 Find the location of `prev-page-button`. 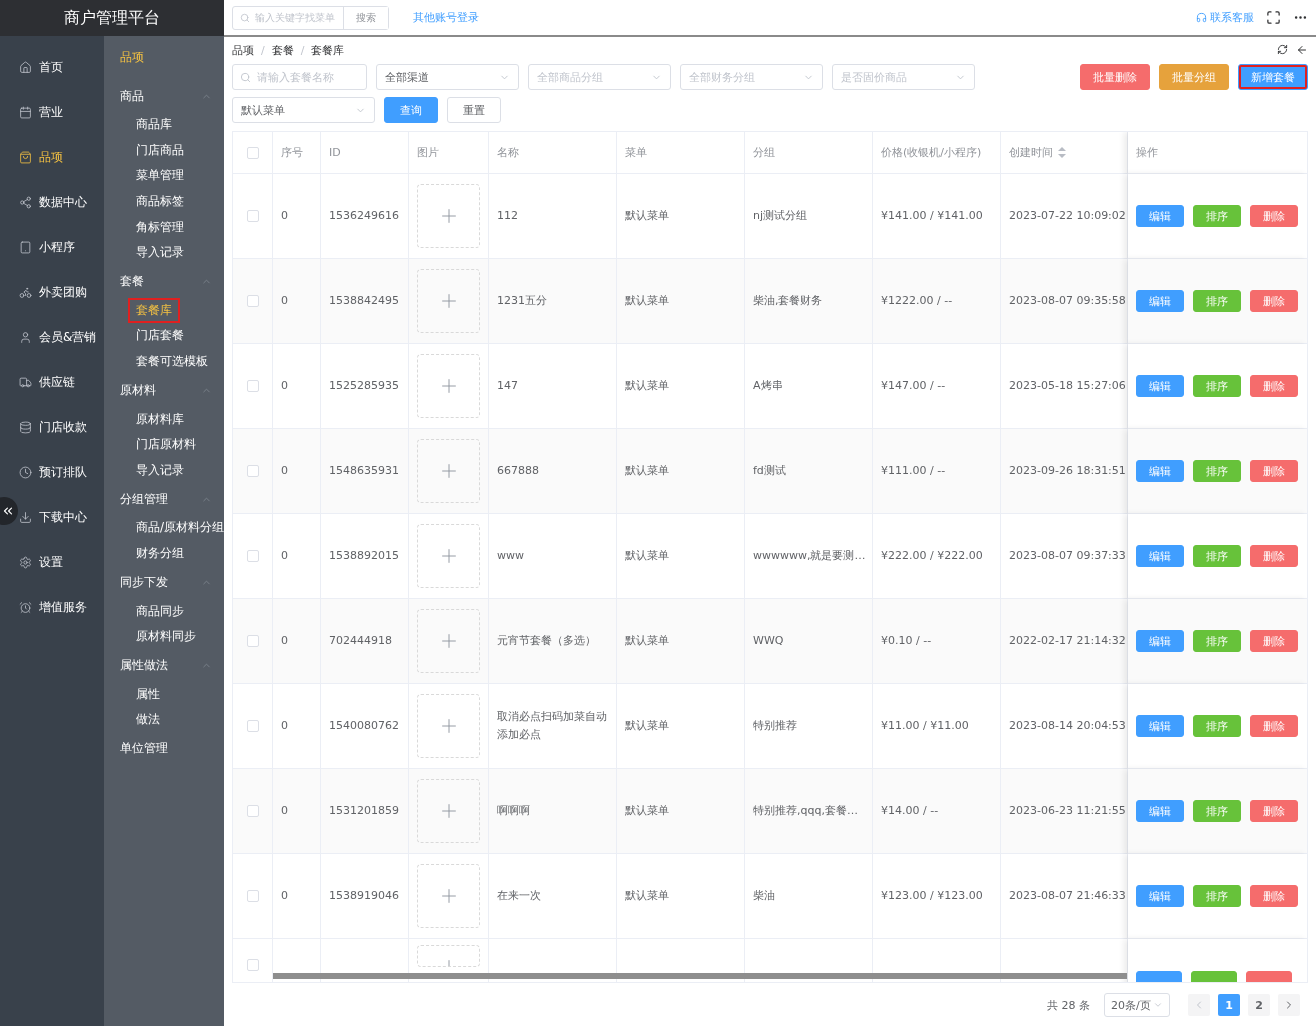

prev-page-button is located at coordinates (1199, 1005).